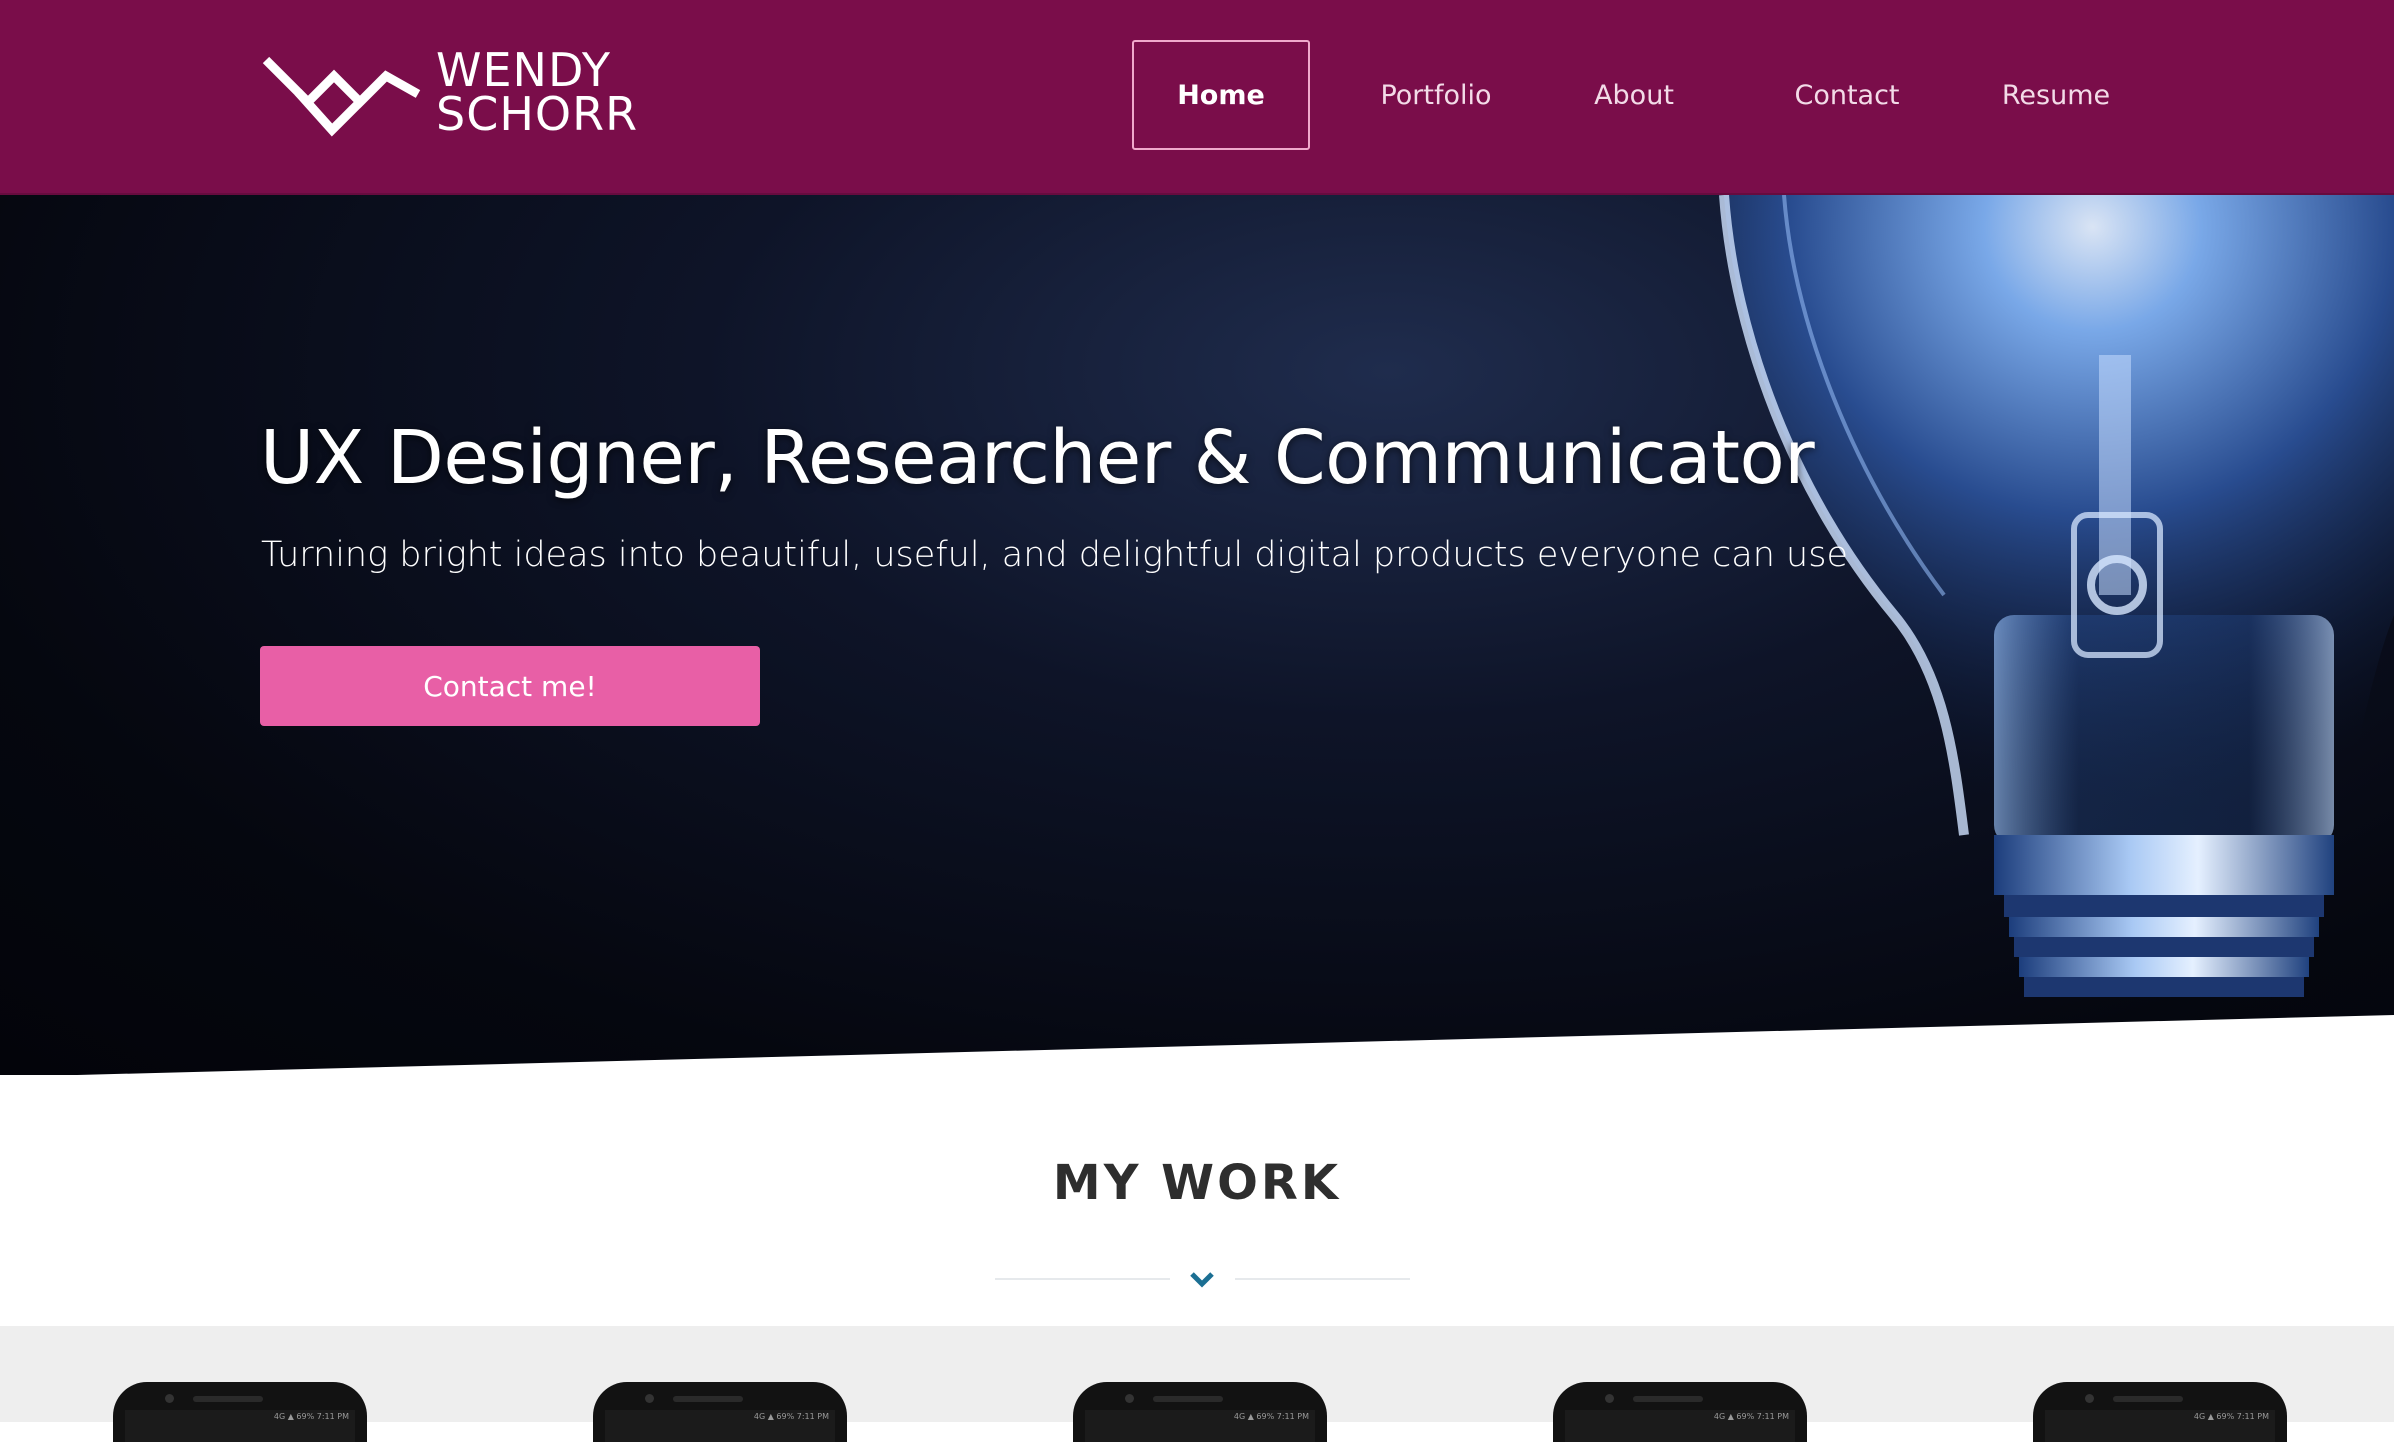 Image resolution: width=2394 pixels, height=1442 pixels. What do you see at coordinates (510, 686) in the screenshot?
I see `contact-me-button: Contact me!` at bounding box center [510, 686].